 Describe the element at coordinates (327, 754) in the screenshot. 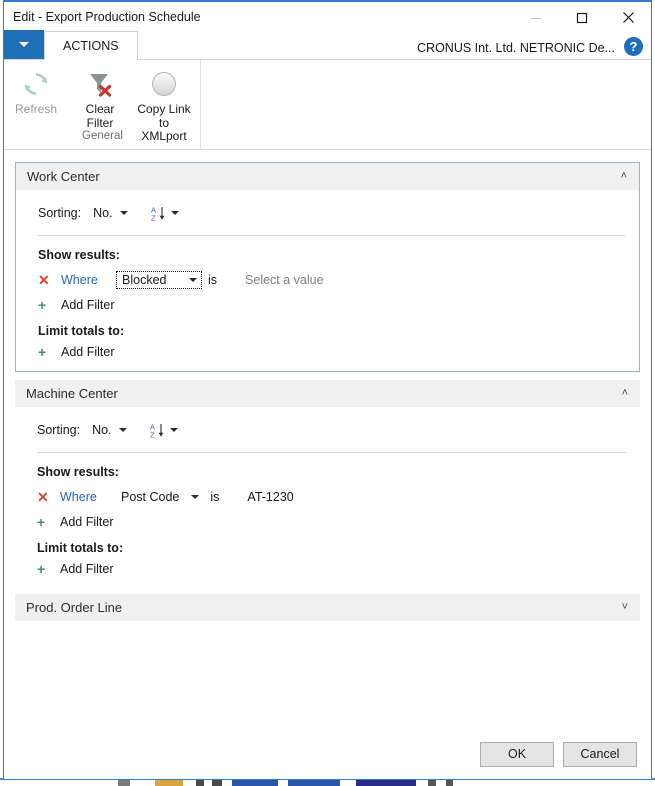

I see `dialog-footer: OK Cancel` at that location.